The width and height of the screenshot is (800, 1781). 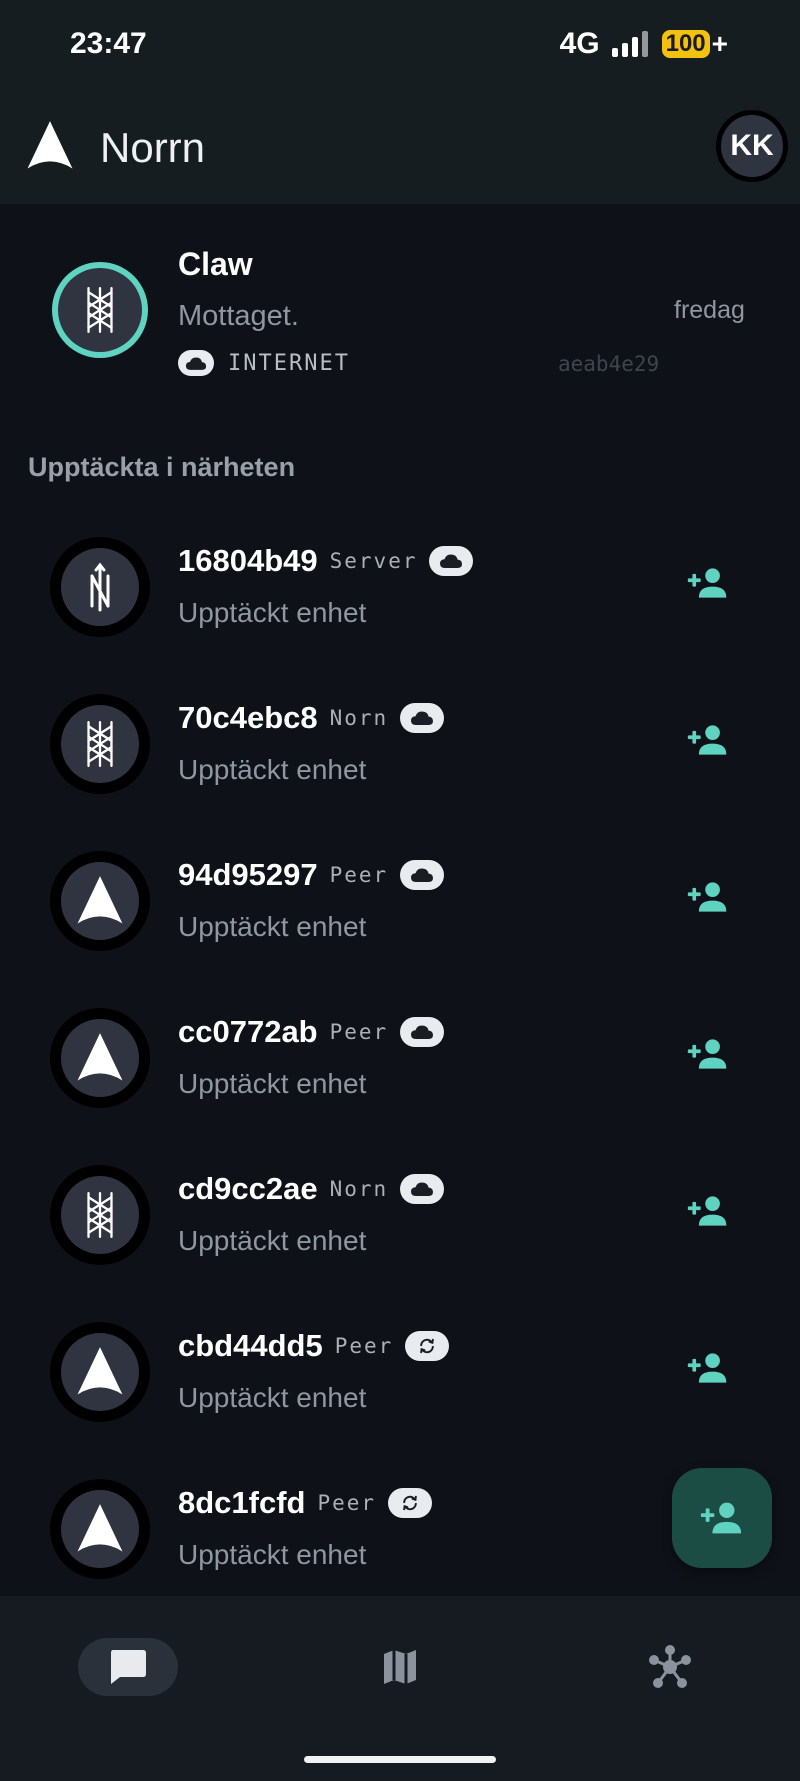 I want to click on network-type: 4G, so click(x=579, y=43).